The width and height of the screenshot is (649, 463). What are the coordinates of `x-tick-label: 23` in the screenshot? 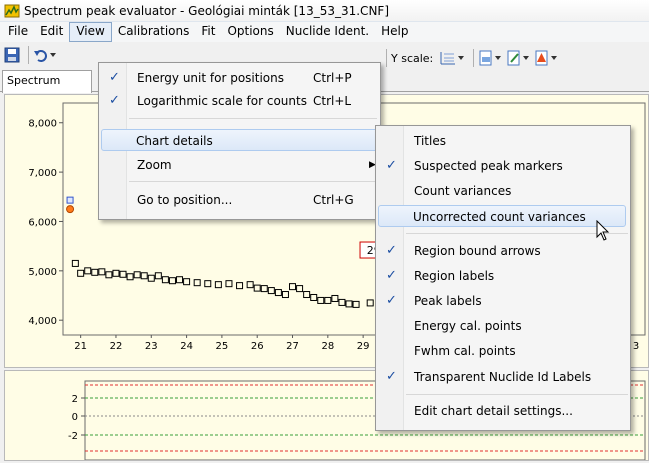 It's located at (151, 346).